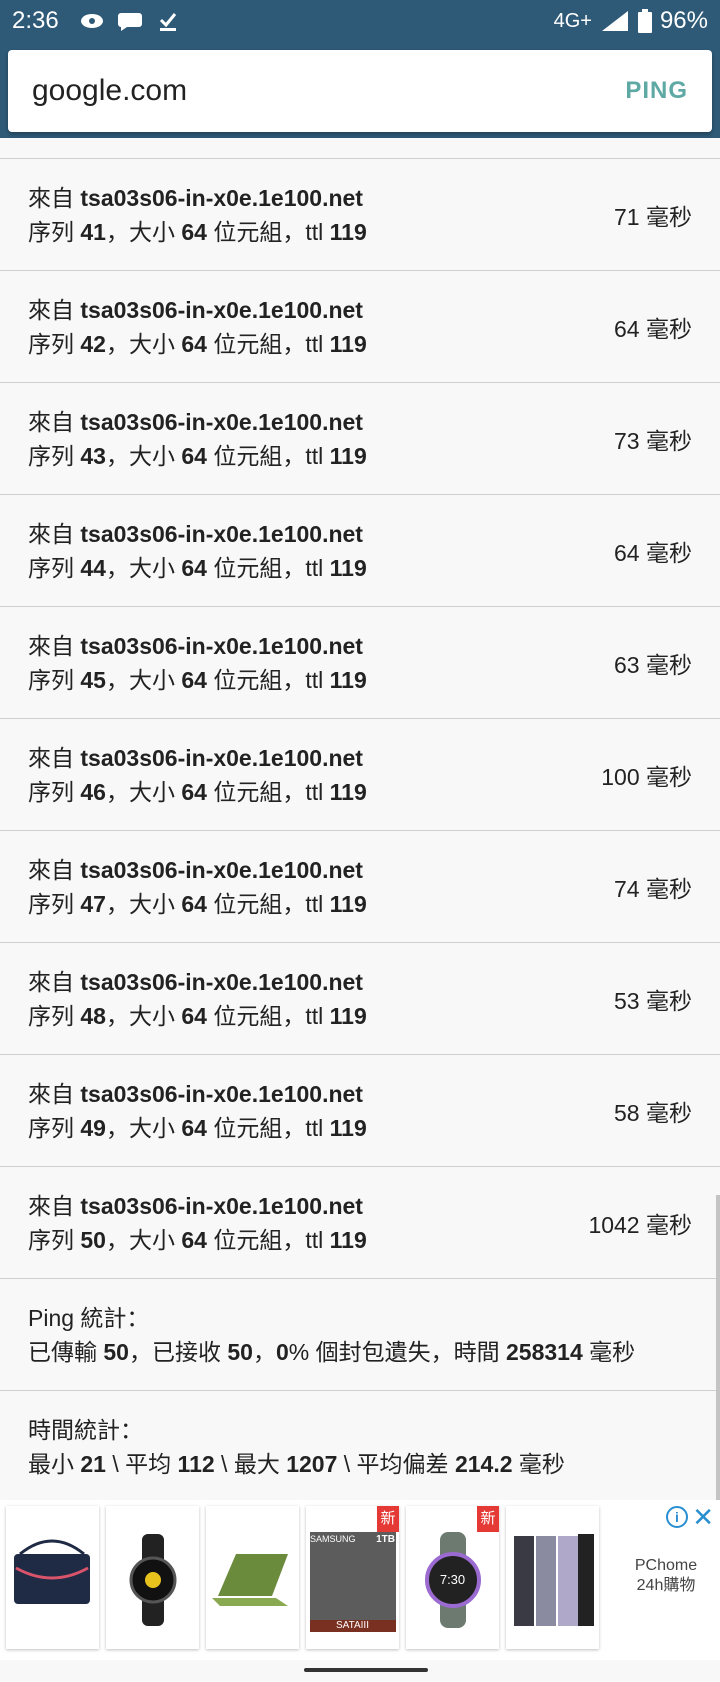 This screenshot has height=1682, width=720. I want to click on ad-product-watch, so click(152, 1577).